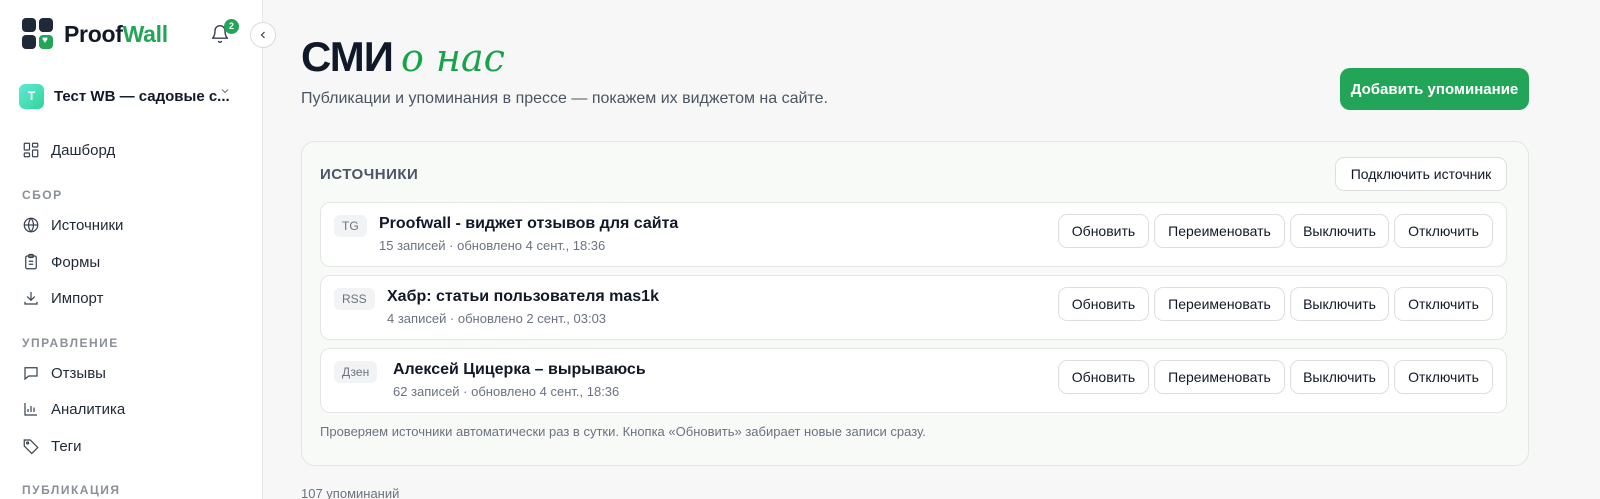  Describe the element at coordinates (519, 369) in the screenshot. I see `source-name: Алексей Цицерка – вырываюсь` at that location.